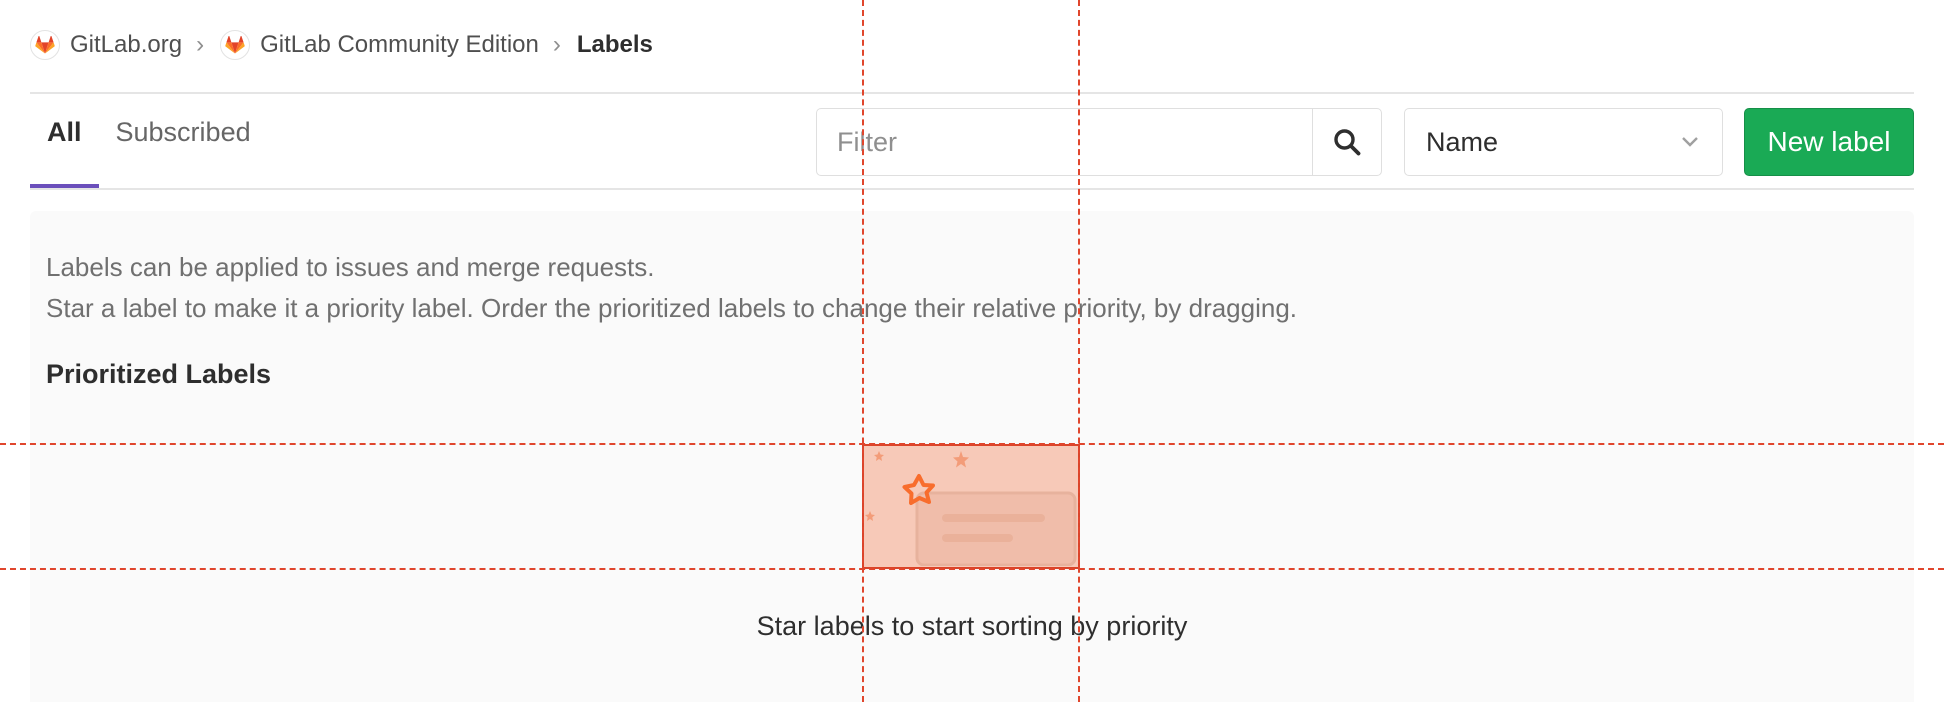  Describe the element at coordinates (1563, 142) in the screenshot. I see `sort-dropdown: Name` at that location.